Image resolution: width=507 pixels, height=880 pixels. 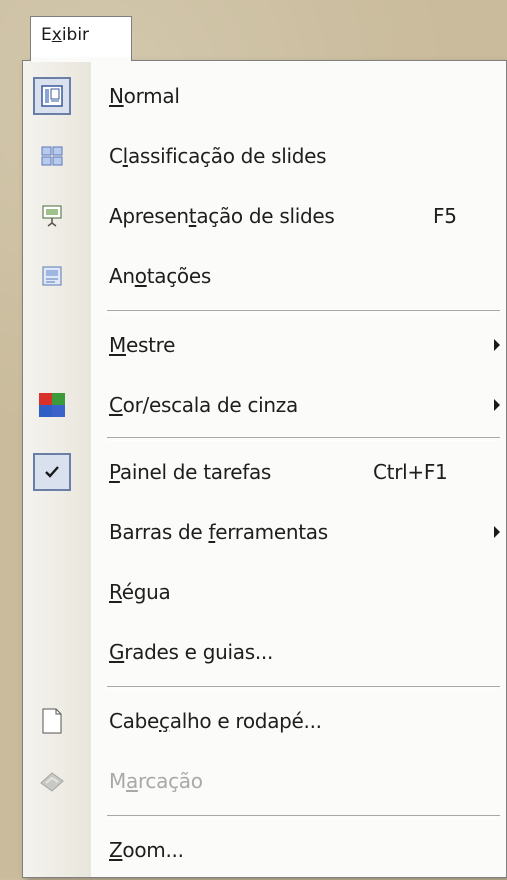 I want to click on menu-item-label: Marcação, so click(x=156, y=781).